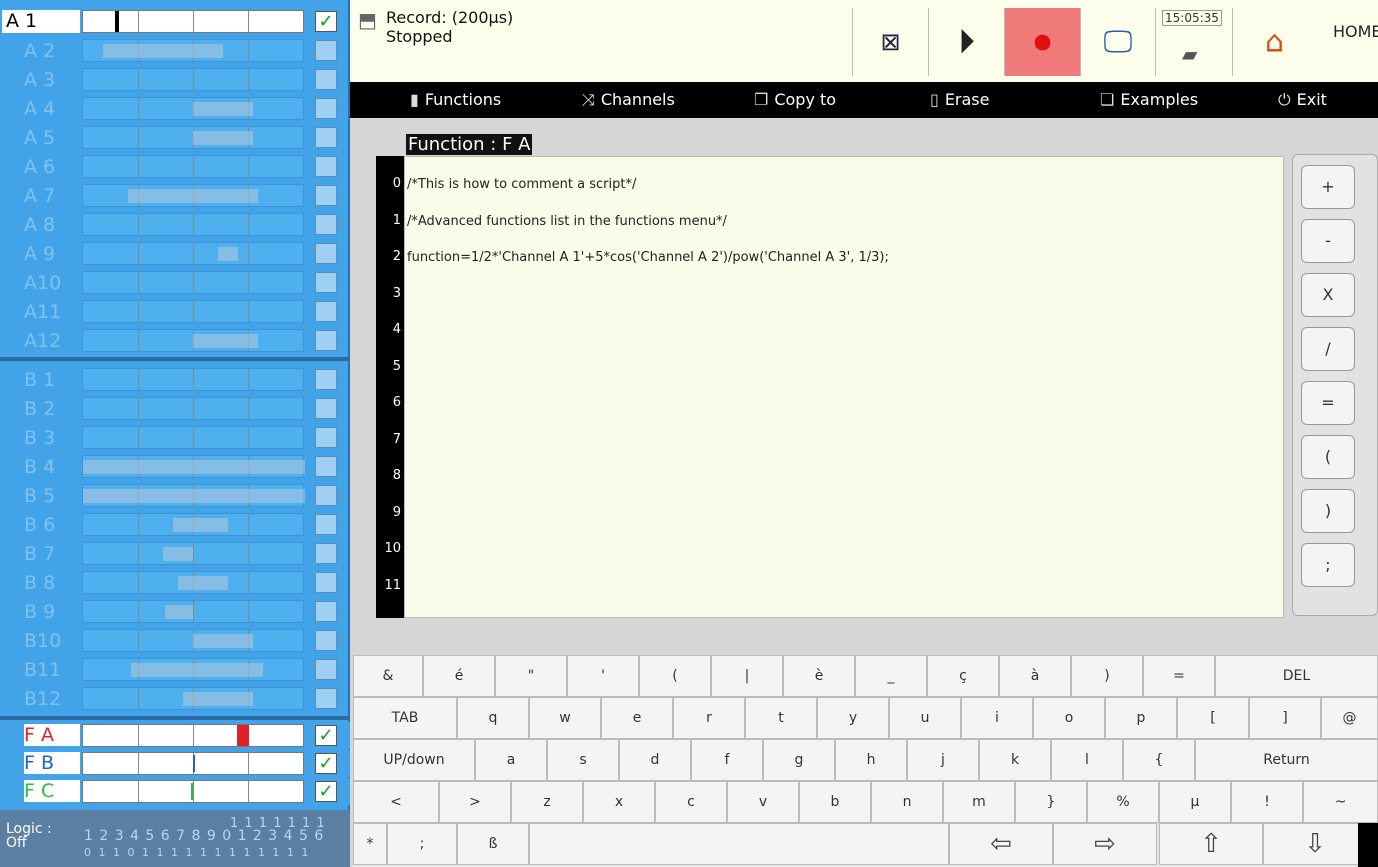 This screenshot has height=867, width=1378. I want to click on operator-key: ;, so click(1328, 565).